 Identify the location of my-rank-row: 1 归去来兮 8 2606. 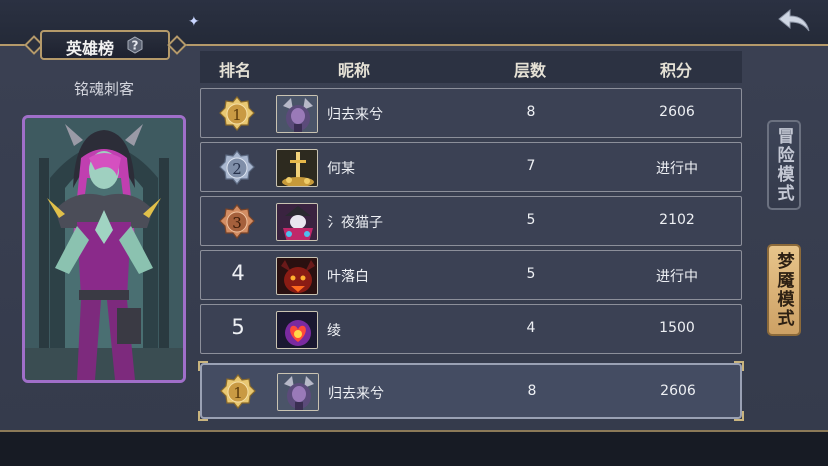
(471, 391).